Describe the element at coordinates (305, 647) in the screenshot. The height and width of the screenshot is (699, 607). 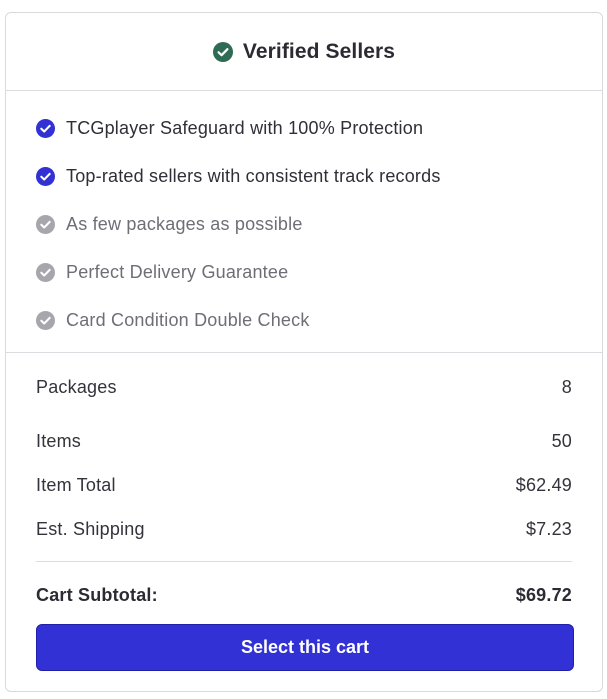
I see `select-cart-button: Select this cart` at that location.